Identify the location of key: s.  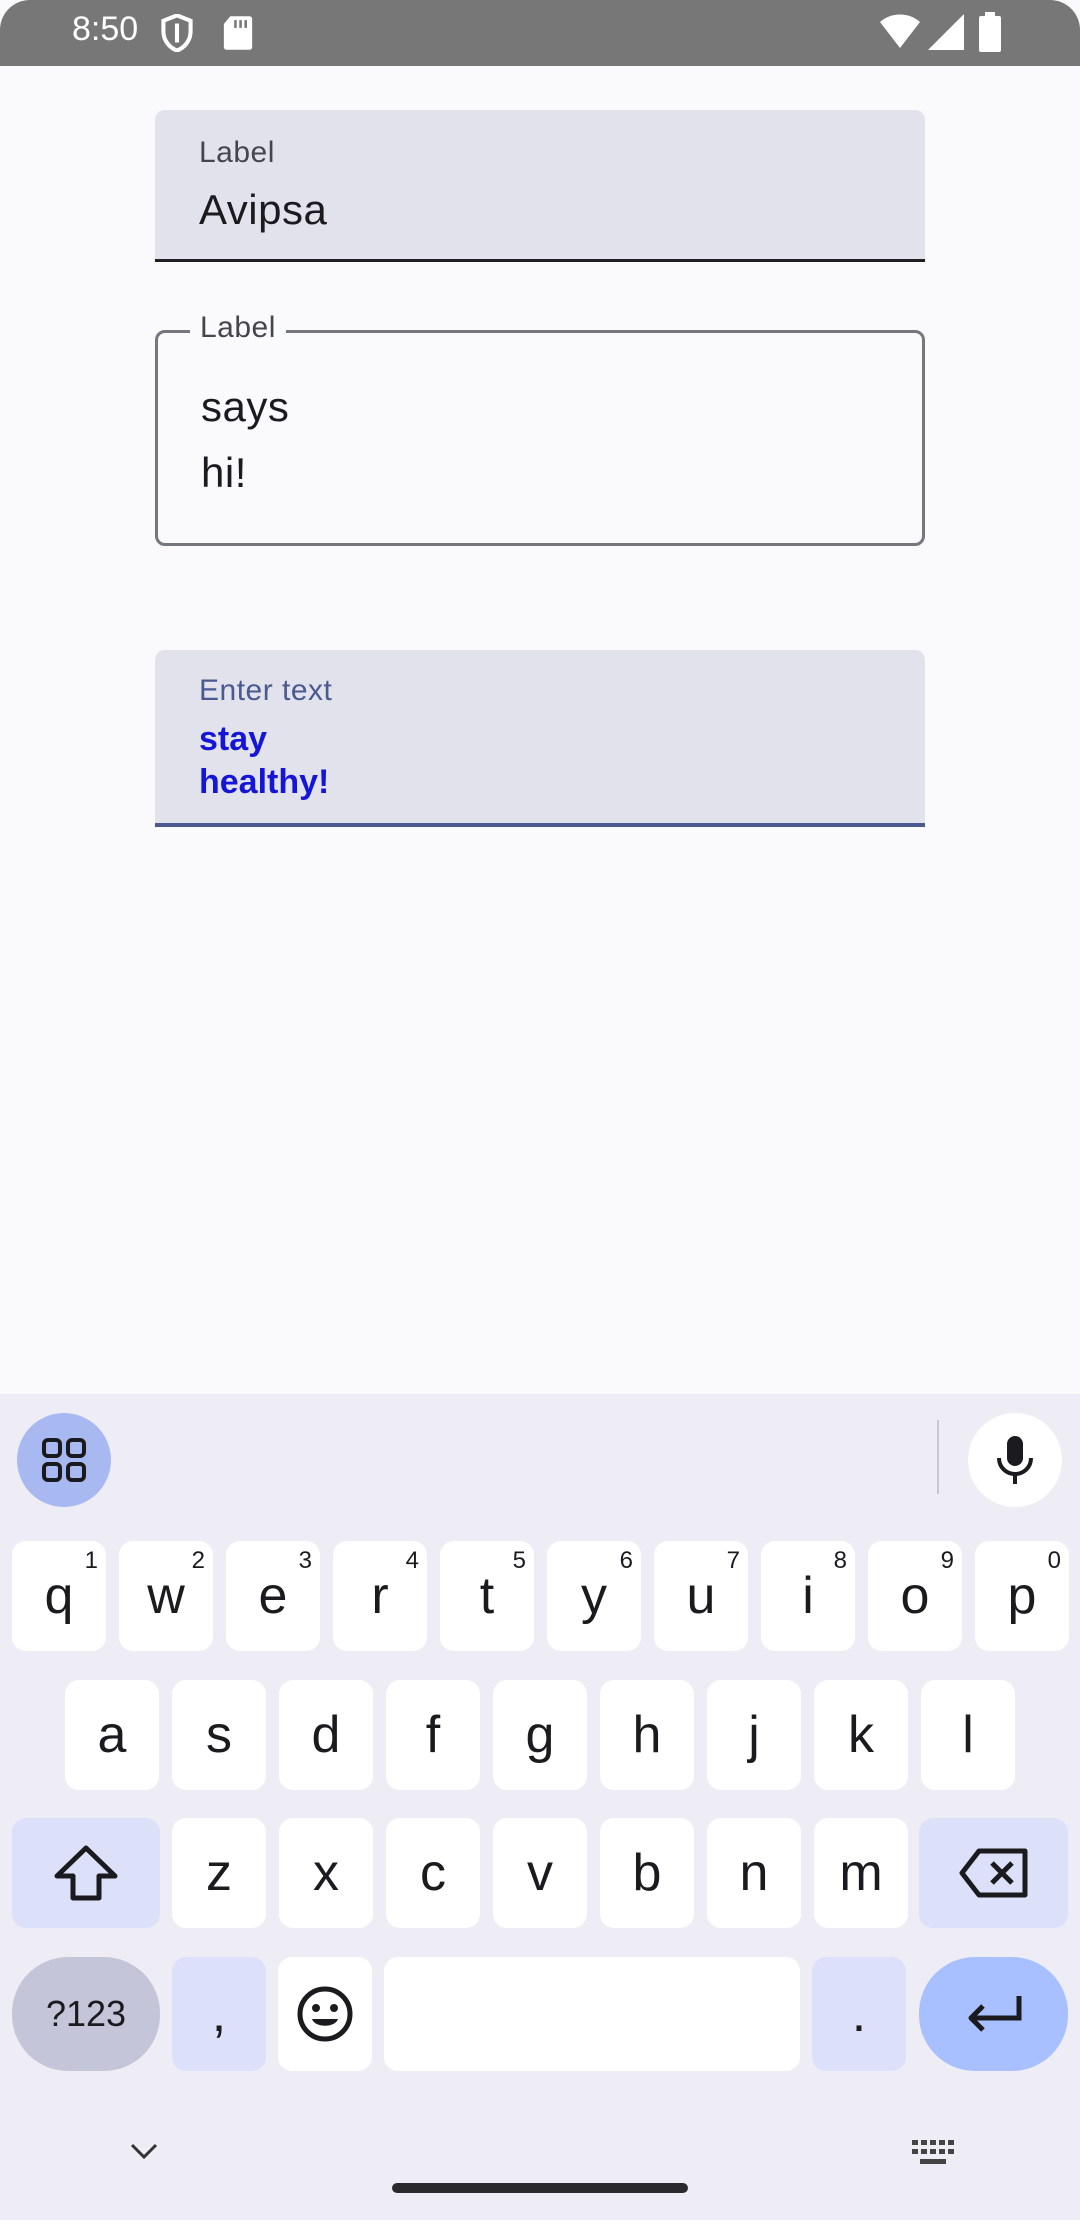
(219, 1735).